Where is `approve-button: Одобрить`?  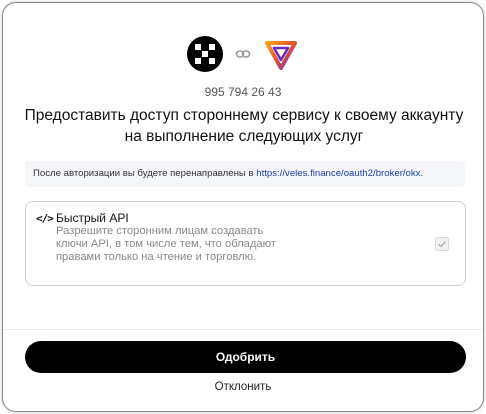 approve-button: Одобрить is located at coordinates (245, 357).